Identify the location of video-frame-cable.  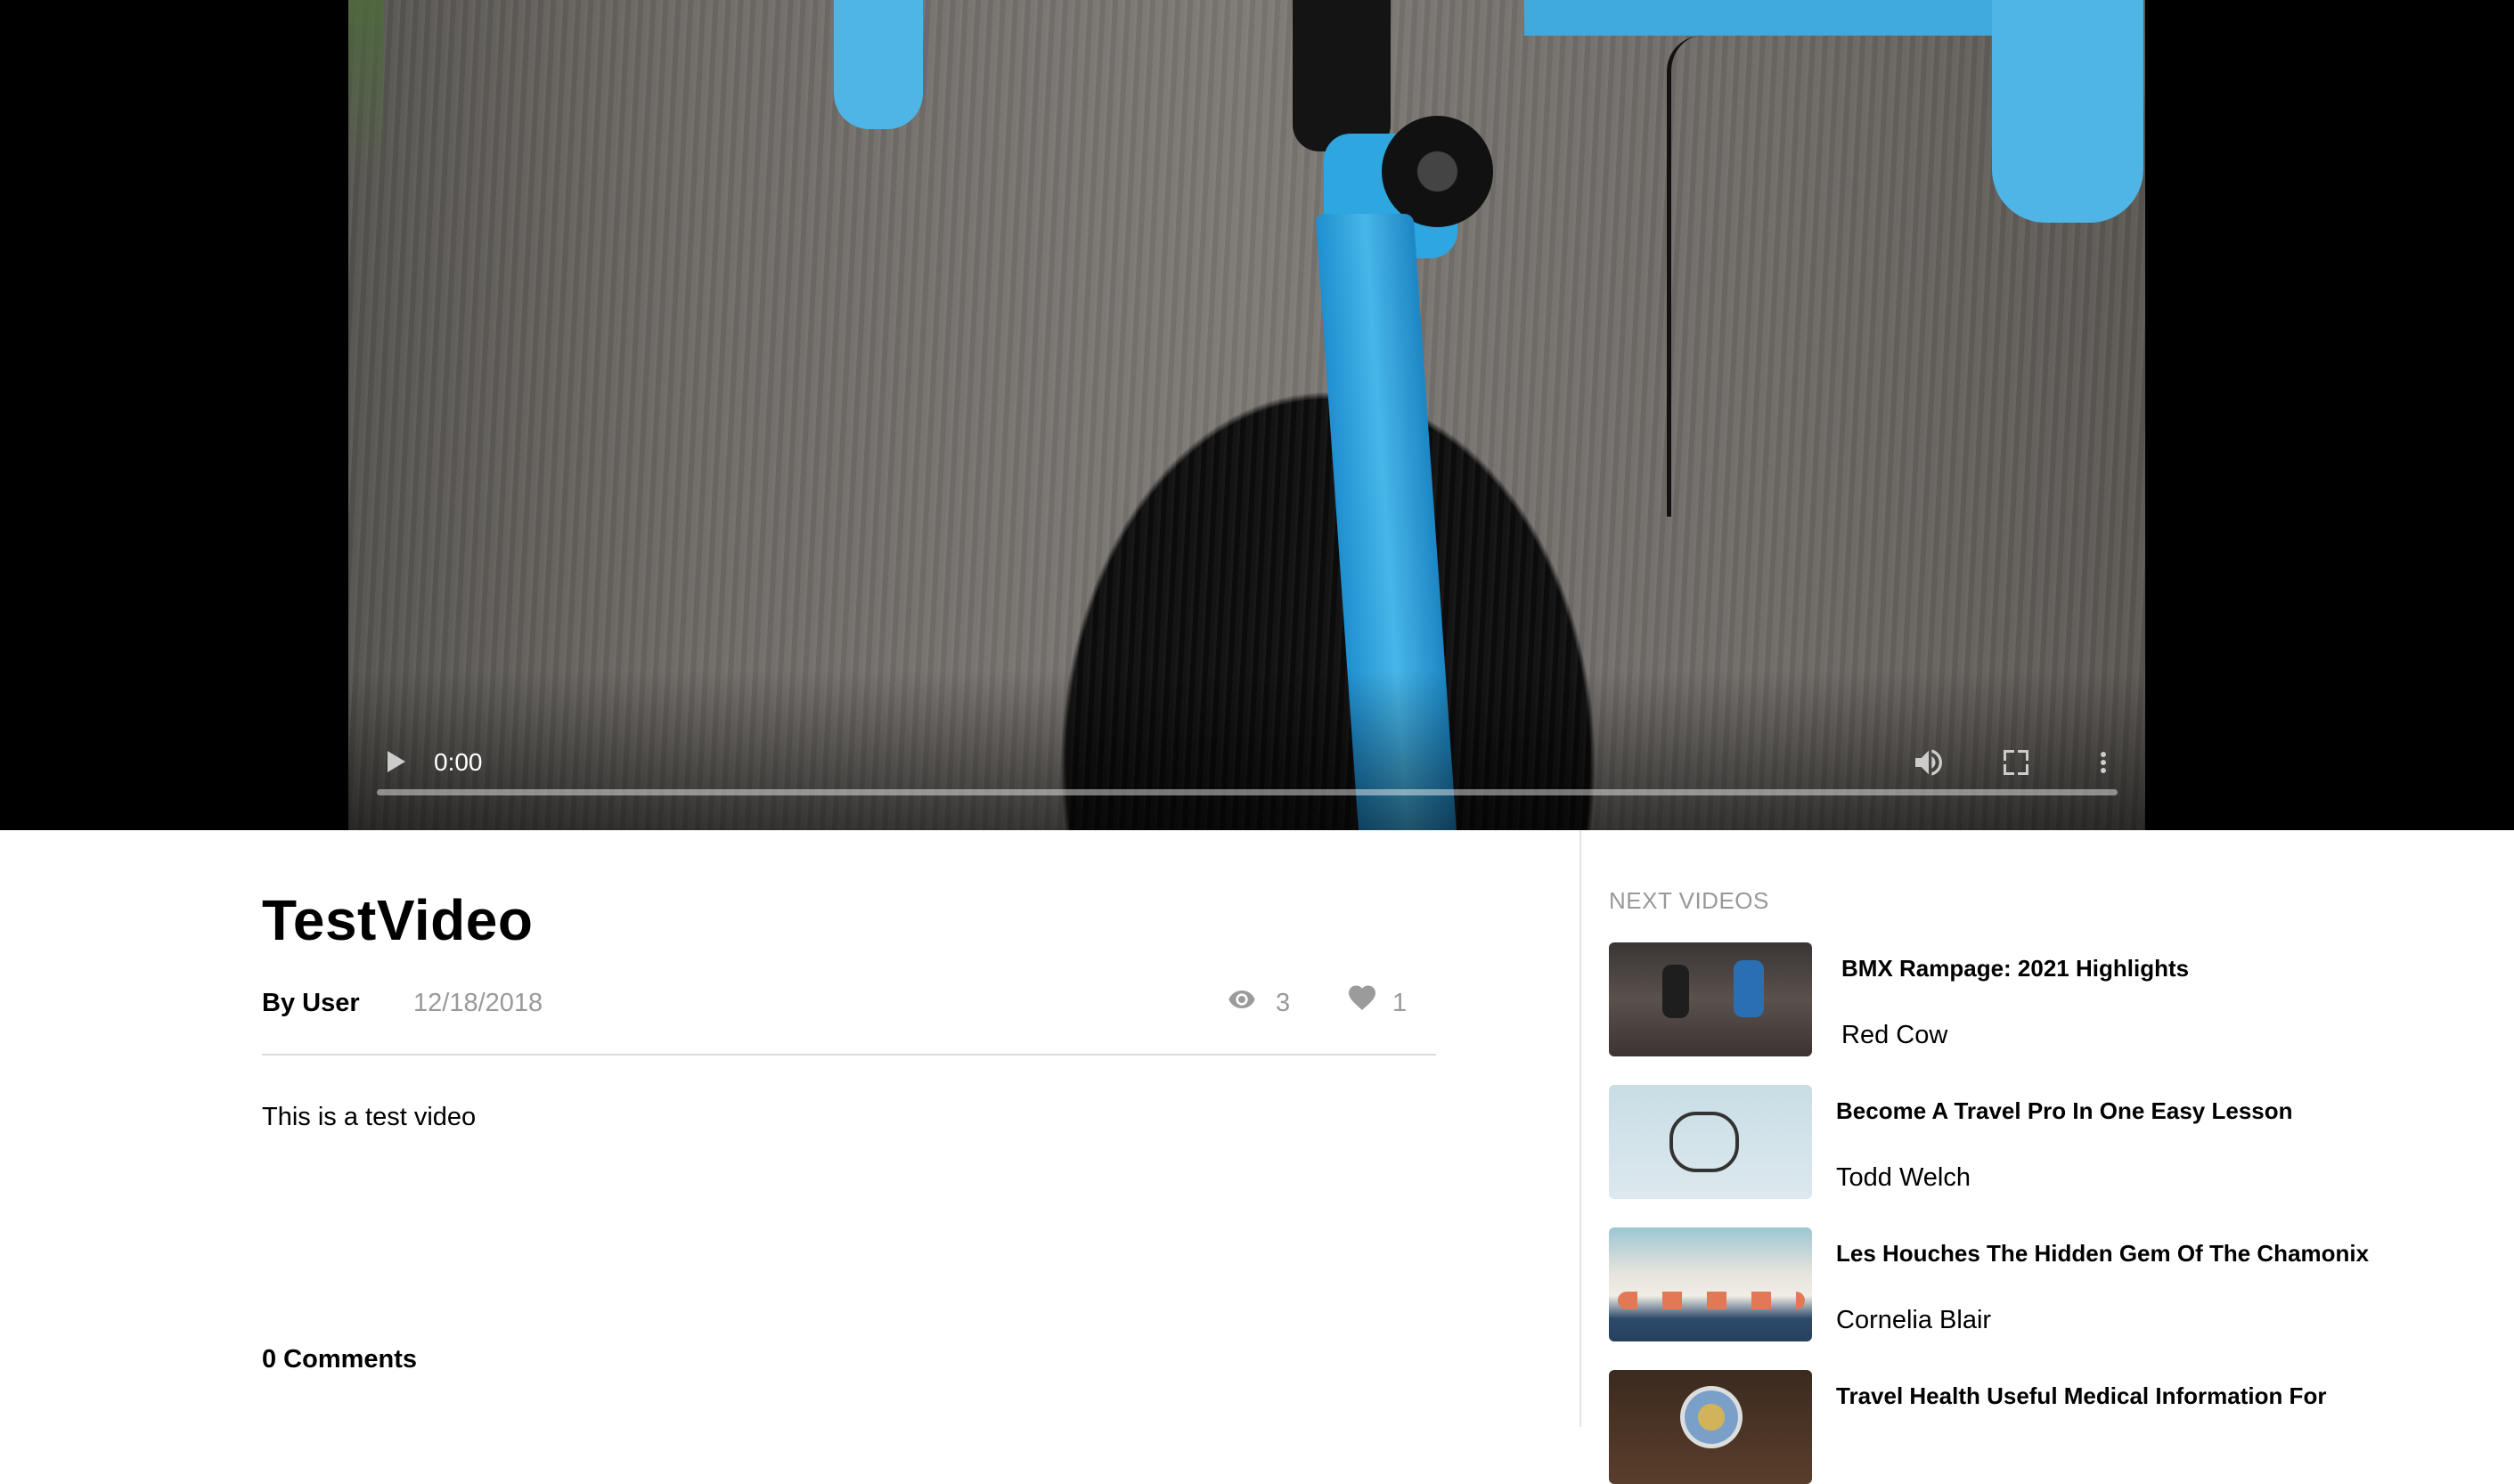
(1684, 276).